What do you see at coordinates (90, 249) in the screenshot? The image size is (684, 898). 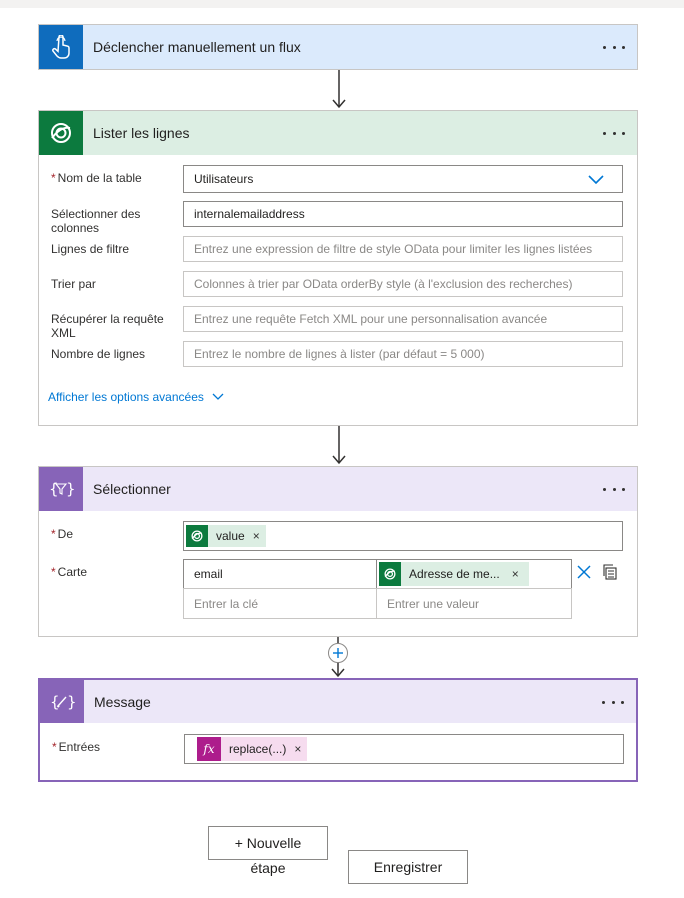 I see `filter-rows-label: Lignes de filtre` at bounding box center [90, 249].